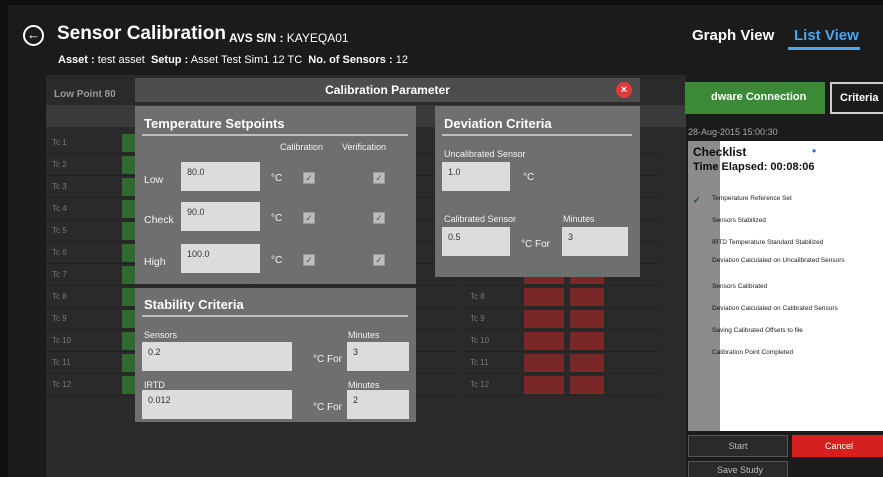 This screenshot has width=883, height=477. I want to click on row-label: Tc 3, so click(59, 186).